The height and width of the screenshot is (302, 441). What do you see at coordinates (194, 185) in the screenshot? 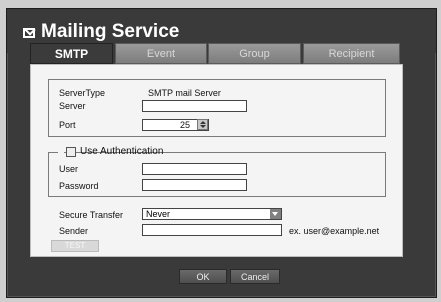
I see `password-input` at bounding box center [194, 185].